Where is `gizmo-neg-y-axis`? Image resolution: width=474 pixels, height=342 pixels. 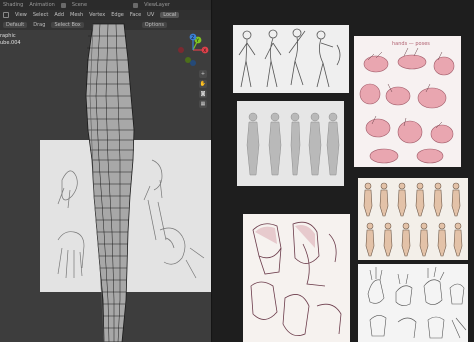 gizmo-neg-y-axis is located at coordinates (188, 60).